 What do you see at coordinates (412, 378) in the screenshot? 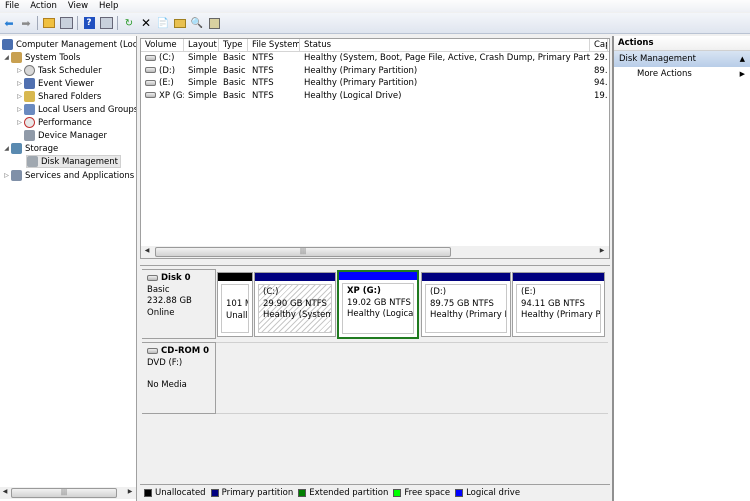
I see `cdrom-0-area` at bounding box center [412, 378].